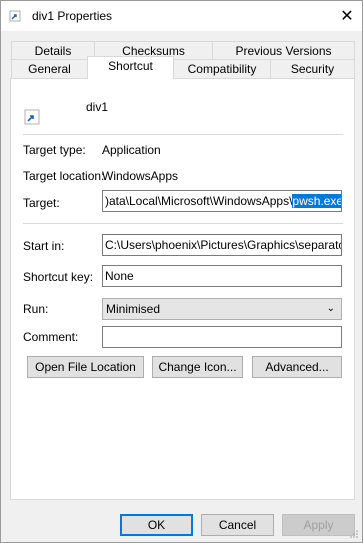  I want to click on close-icon: ✕, so click(347, 16).